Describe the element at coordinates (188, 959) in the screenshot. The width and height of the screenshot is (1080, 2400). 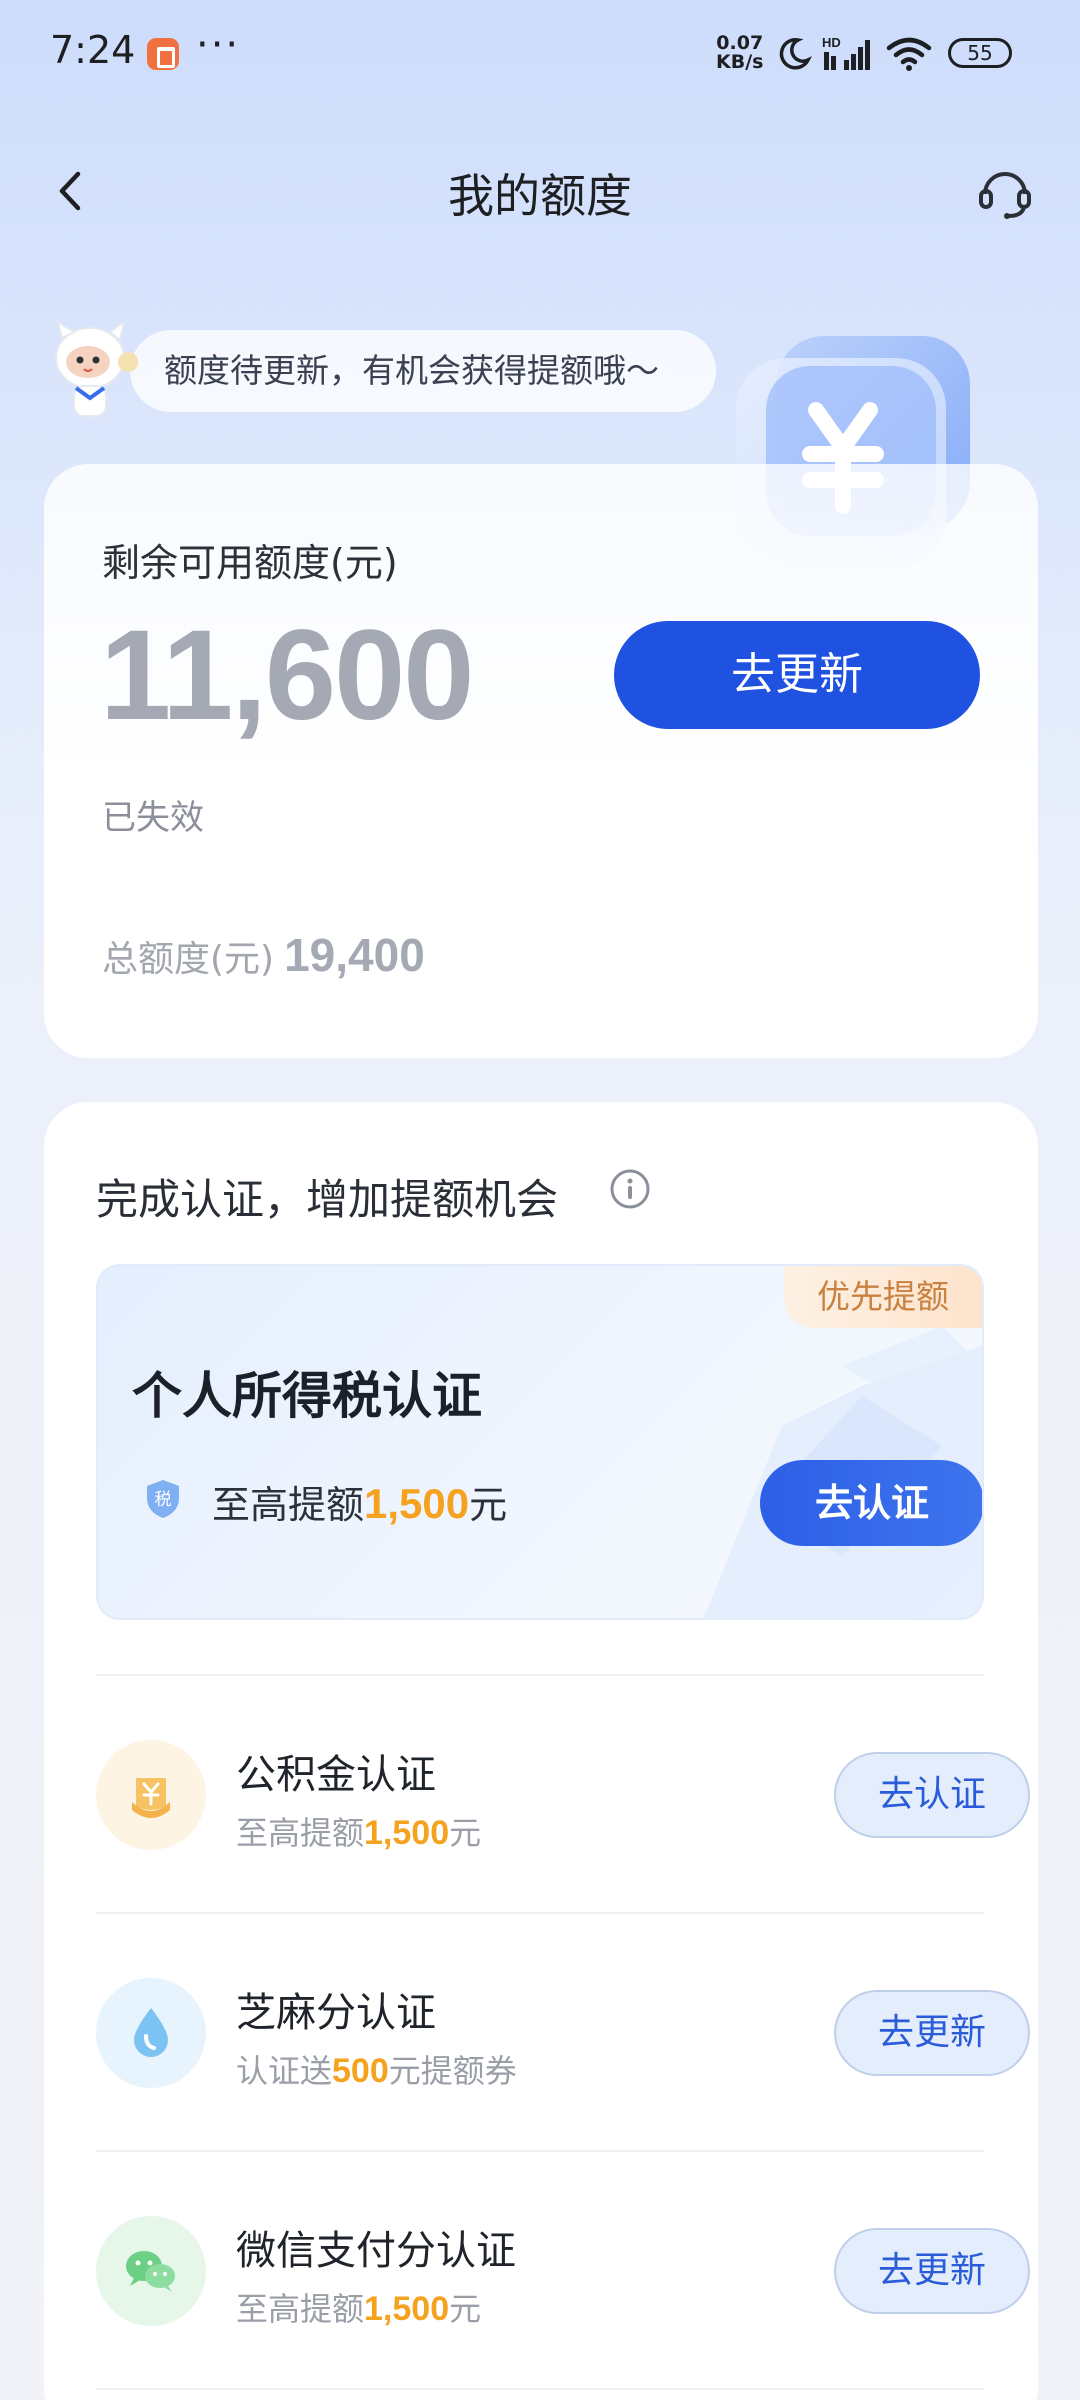
I see `total-quota-label: 总额度(元)` at that location.